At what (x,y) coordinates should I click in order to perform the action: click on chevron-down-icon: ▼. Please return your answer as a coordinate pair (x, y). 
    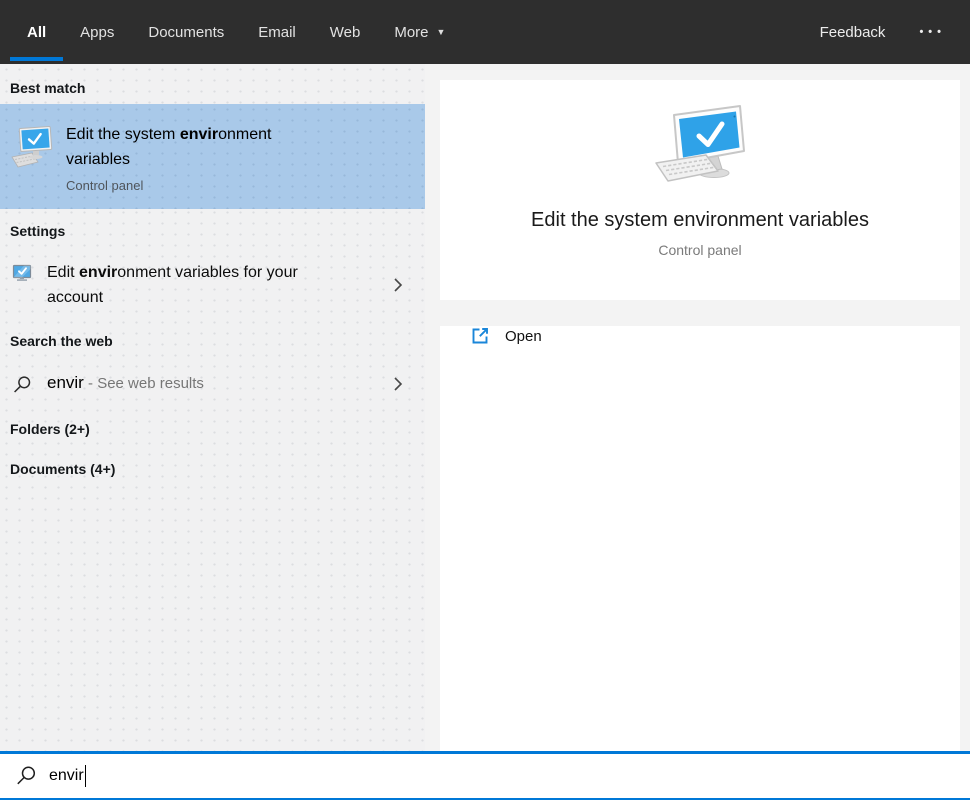
    Looking at the image, I should click on (441, 32).